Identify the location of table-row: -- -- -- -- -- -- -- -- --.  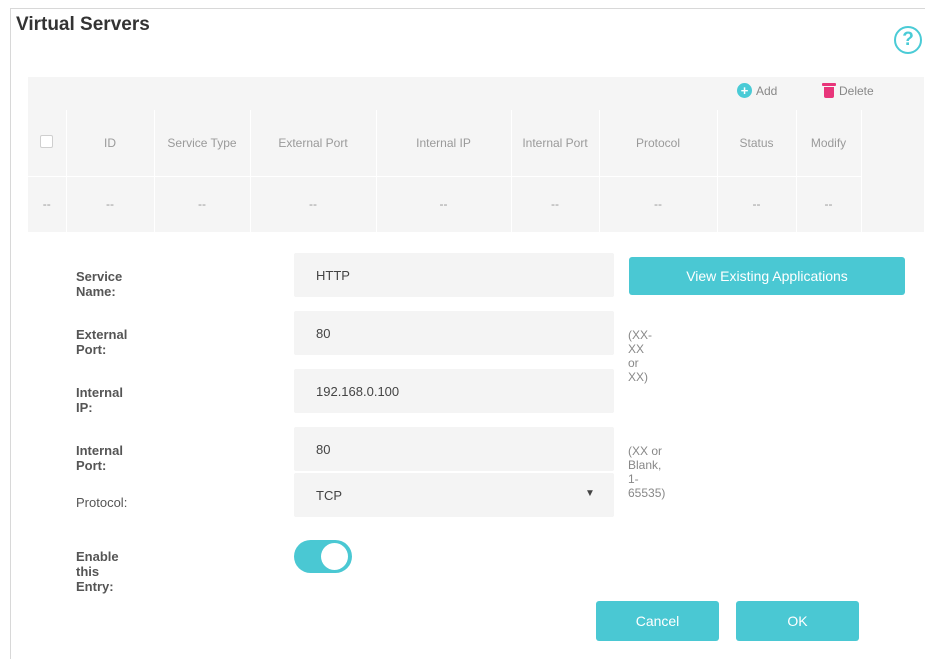
(445, 204).